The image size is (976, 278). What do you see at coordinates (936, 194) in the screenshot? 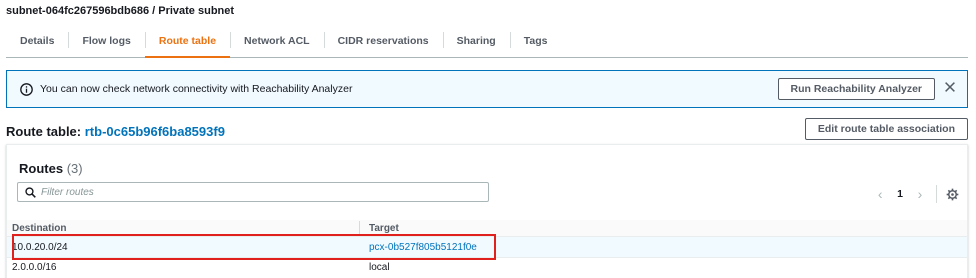
I see `pagination-divider` at bounding box center [936, 194].